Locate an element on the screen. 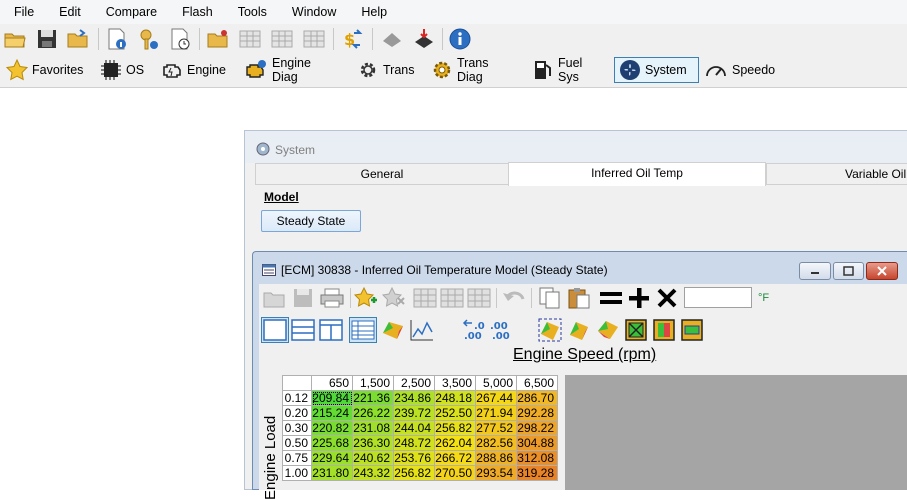 This screenshot has width=907, height=500. table-cell: 252.50 is located at coordinates (455, 413).